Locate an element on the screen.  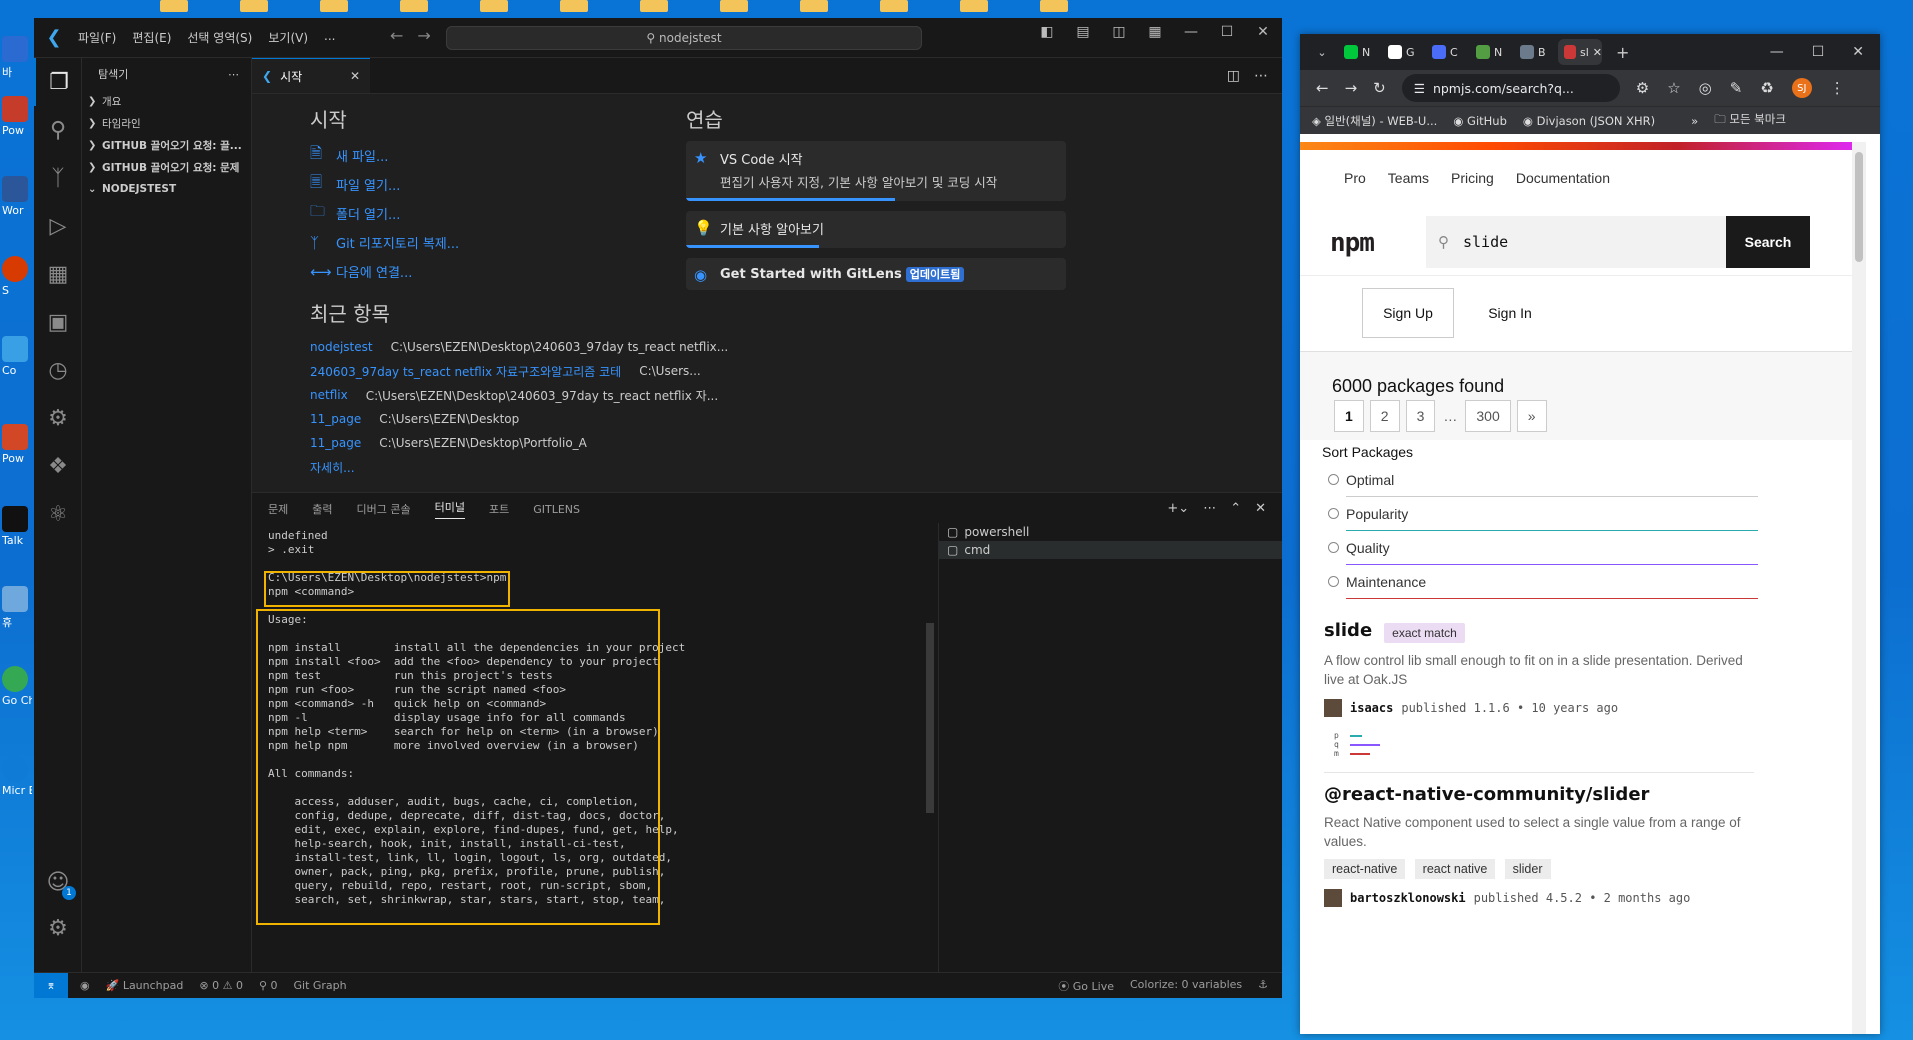
walkthrough-basics: 💡 기본 사항 알아보기 is located at coordinates (876, 229).